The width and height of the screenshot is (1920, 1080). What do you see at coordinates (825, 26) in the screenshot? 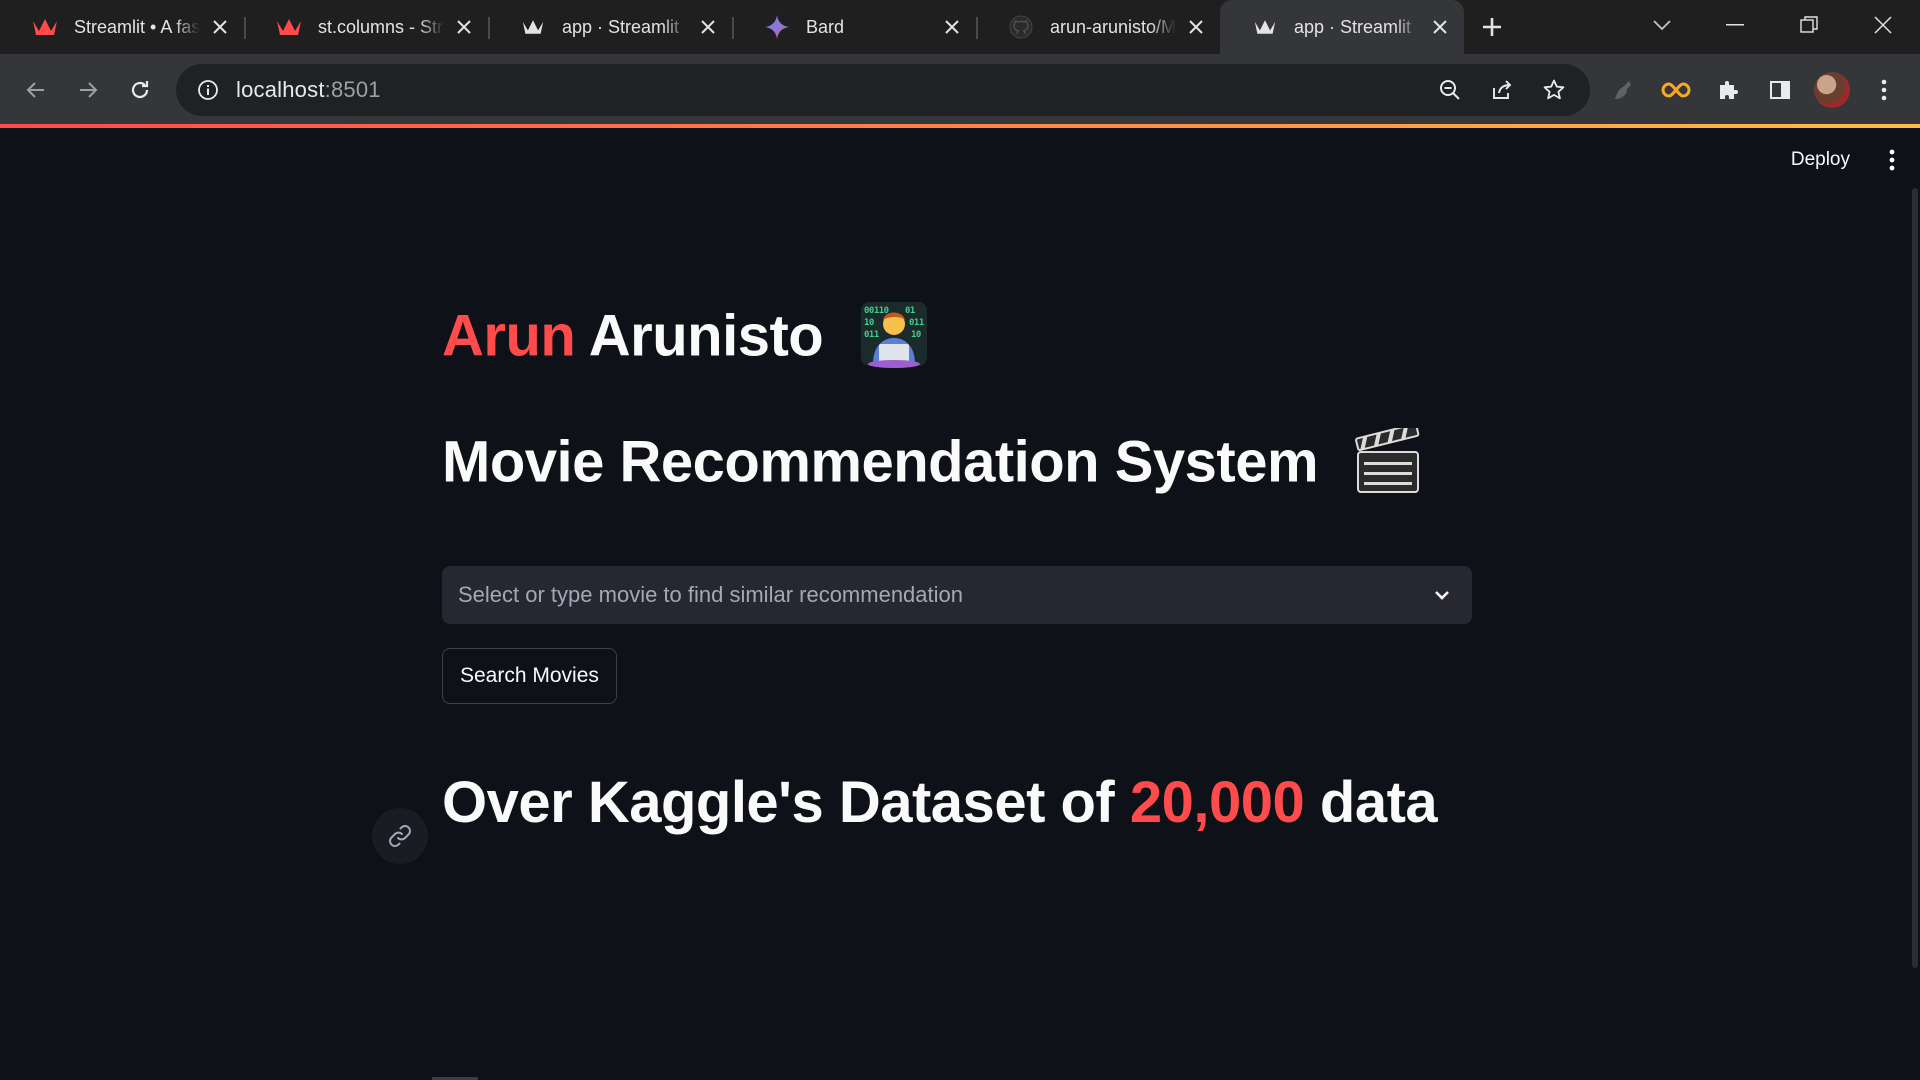
I see `tab-title: Bard` at bounding box center [825, 26].